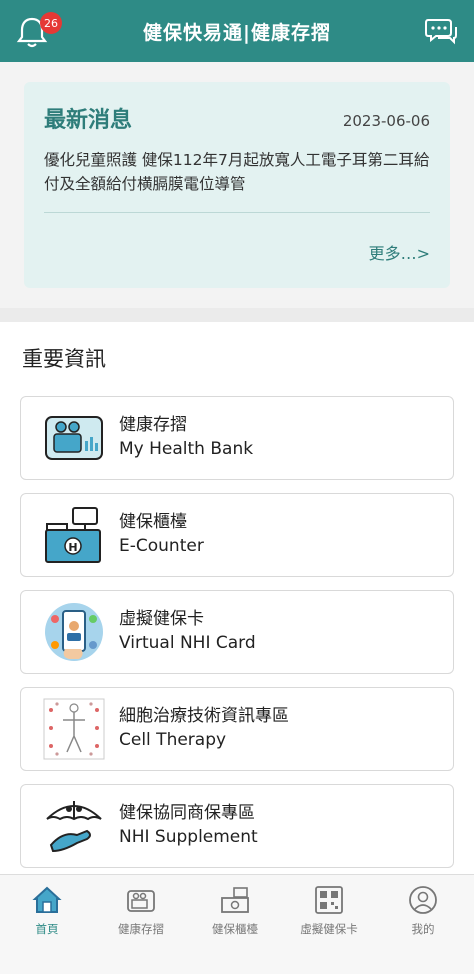 This screenshot has width=474, height=974. What do you see at coordinates (237, 315) in the screenshot?
I see `section-separator` at bounding box center [237, 315].